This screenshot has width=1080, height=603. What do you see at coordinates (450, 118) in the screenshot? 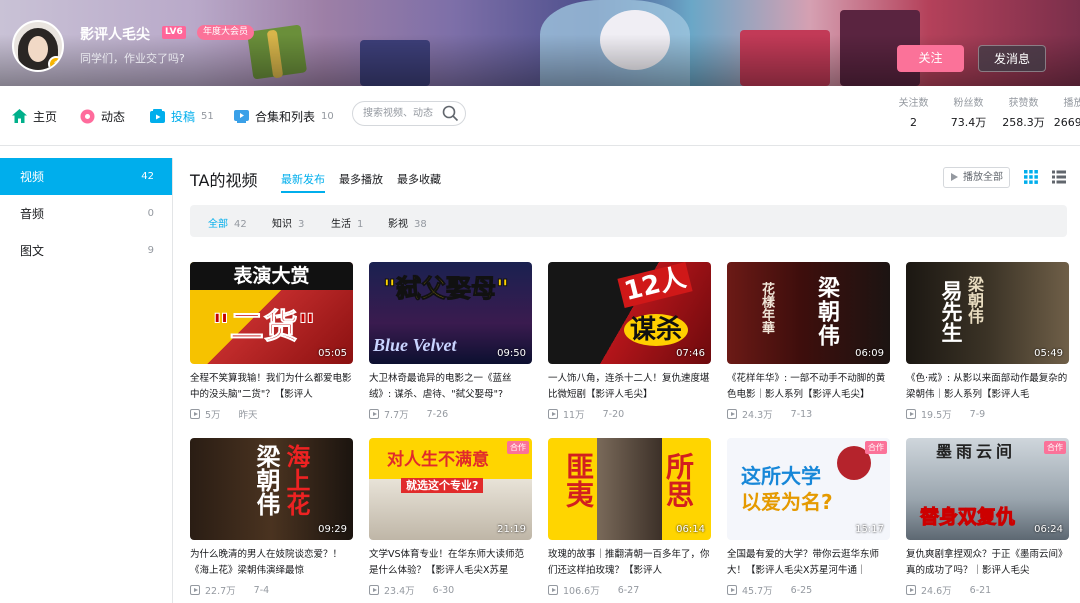
I see `search-icon` at bounding box center [450, 118].